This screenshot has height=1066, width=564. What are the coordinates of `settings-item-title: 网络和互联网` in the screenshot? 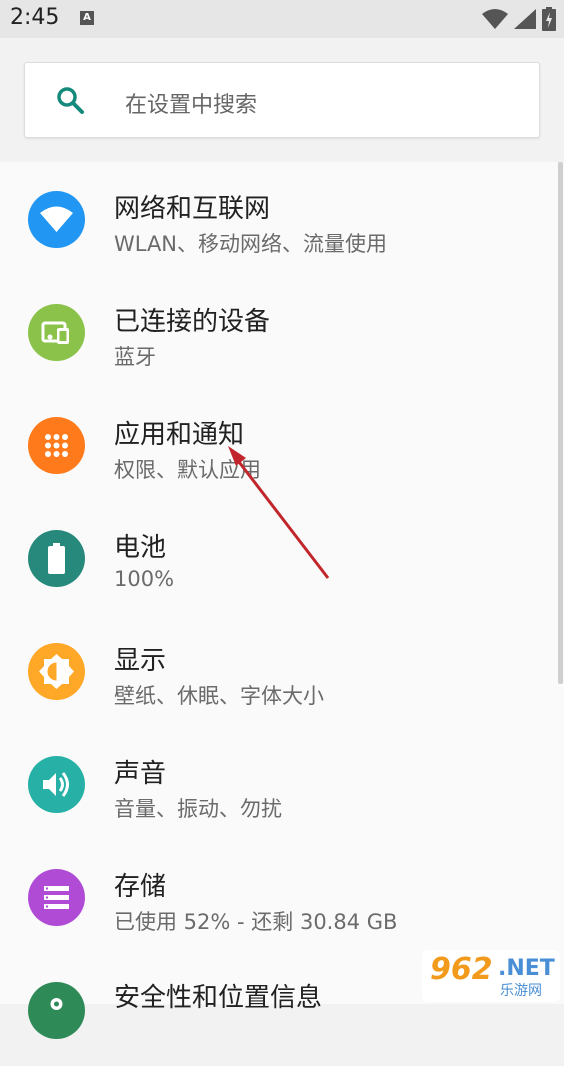 It's located at (192, 209).